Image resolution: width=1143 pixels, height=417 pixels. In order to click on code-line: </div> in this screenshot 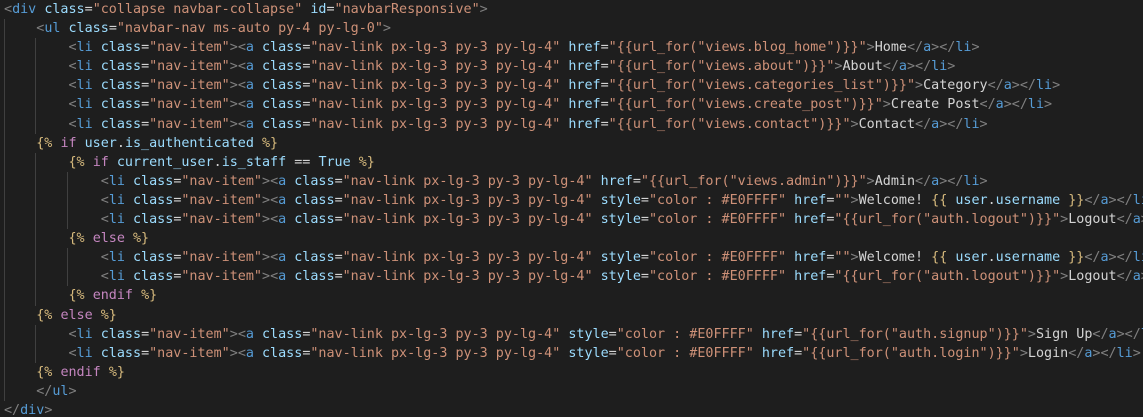, I will do `click(571, 409)`.